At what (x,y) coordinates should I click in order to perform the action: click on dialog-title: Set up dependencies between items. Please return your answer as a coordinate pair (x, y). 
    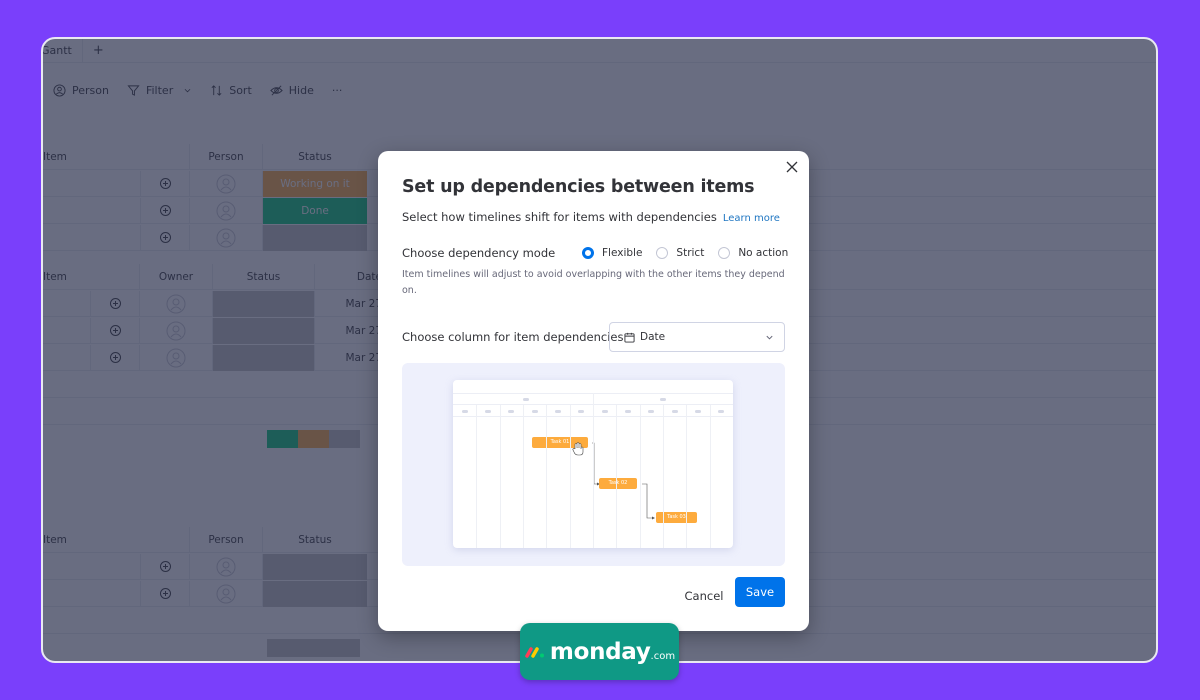
    Looking at the image, I should click on (578, 187).